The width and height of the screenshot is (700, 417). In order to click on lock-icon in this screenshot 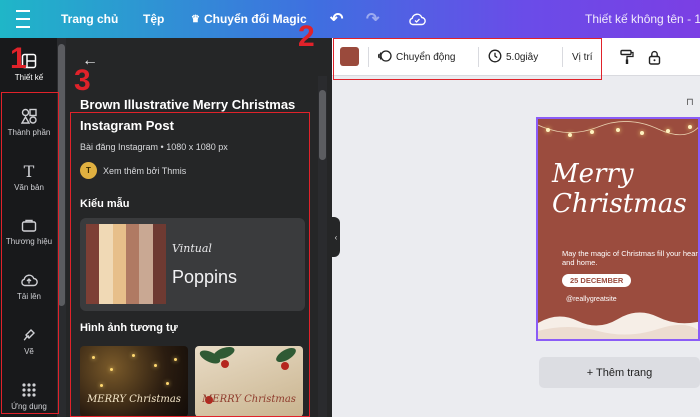, I will do `click(654, 57)`.